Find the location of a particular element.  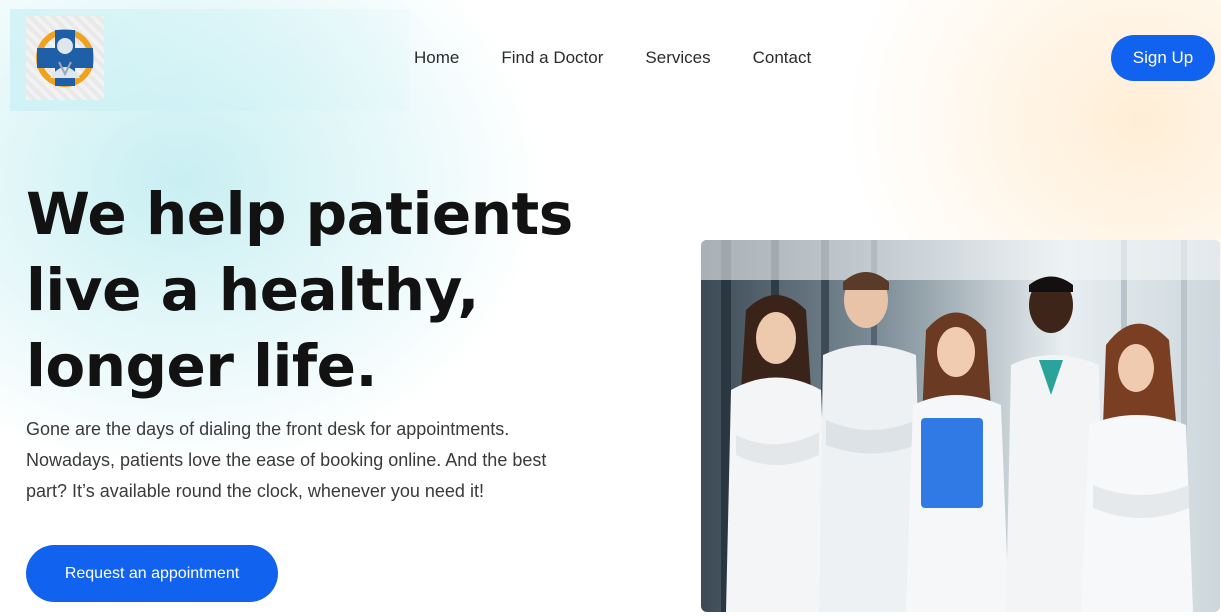

site-logo is located at coordinates (65, 58).